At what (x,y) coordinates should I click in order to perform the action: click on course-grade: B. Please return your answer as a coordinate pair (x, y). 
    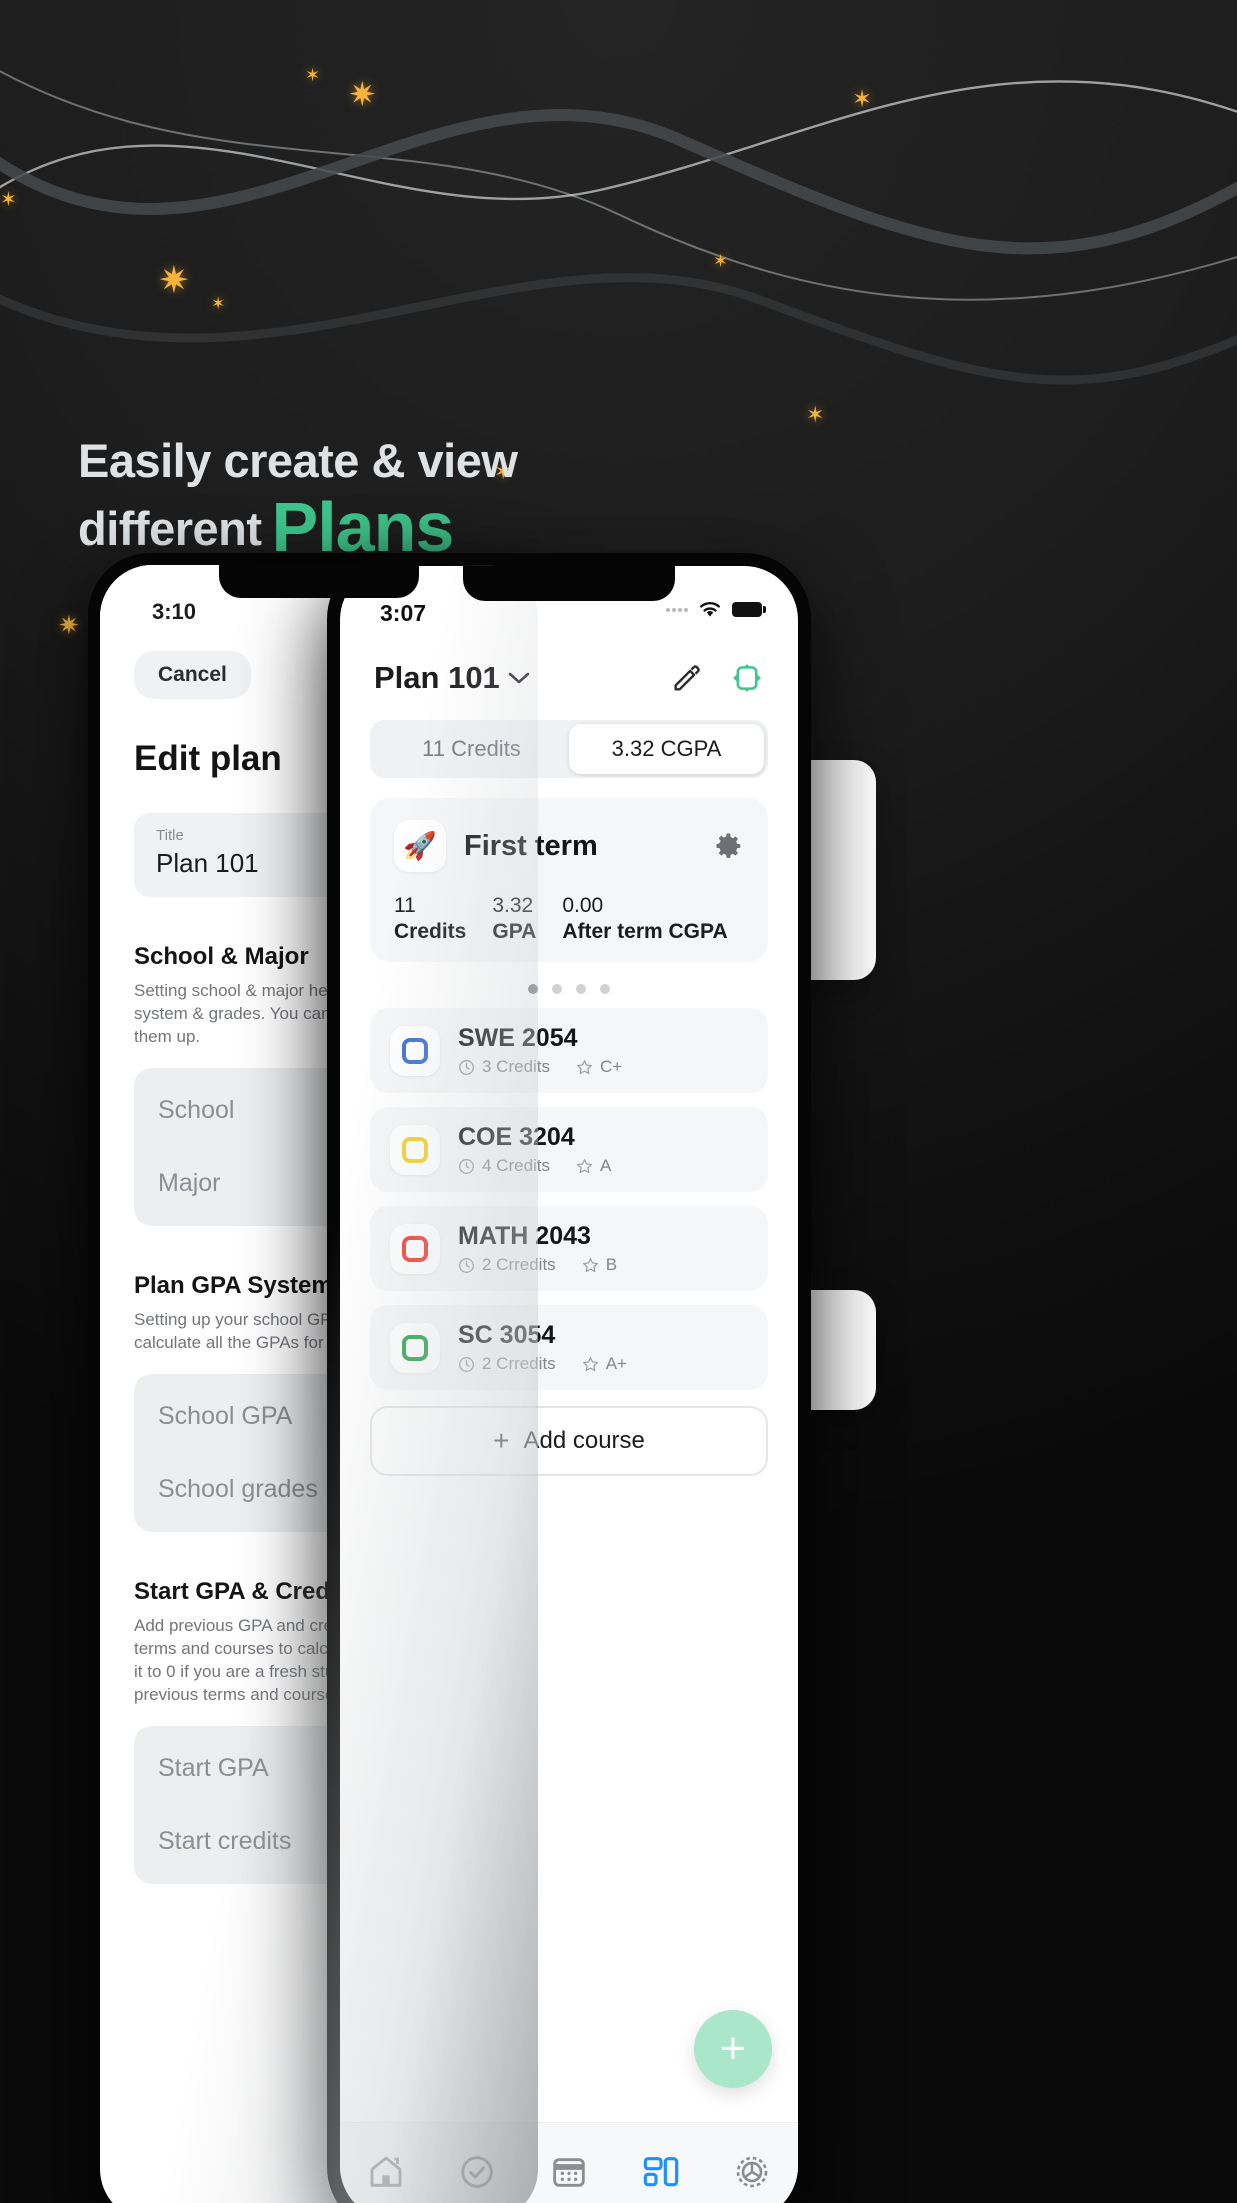
    Looking at the image, I should click on (611, 1264).